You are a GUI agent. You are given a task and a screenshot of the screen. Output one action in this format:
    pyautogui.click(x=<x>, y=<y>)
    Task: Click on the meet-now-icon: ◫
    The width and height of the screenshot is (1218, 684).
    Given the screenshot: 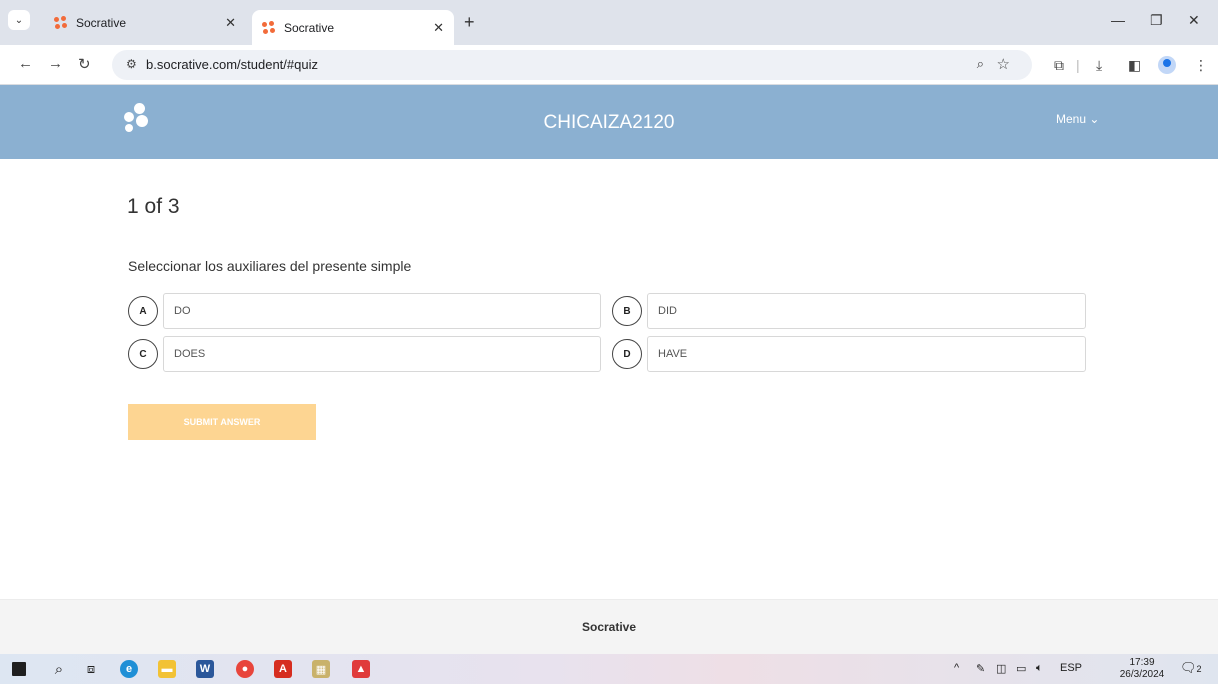 What is the action you would take?
    pyautogui.click(x=1001, y=668)
    